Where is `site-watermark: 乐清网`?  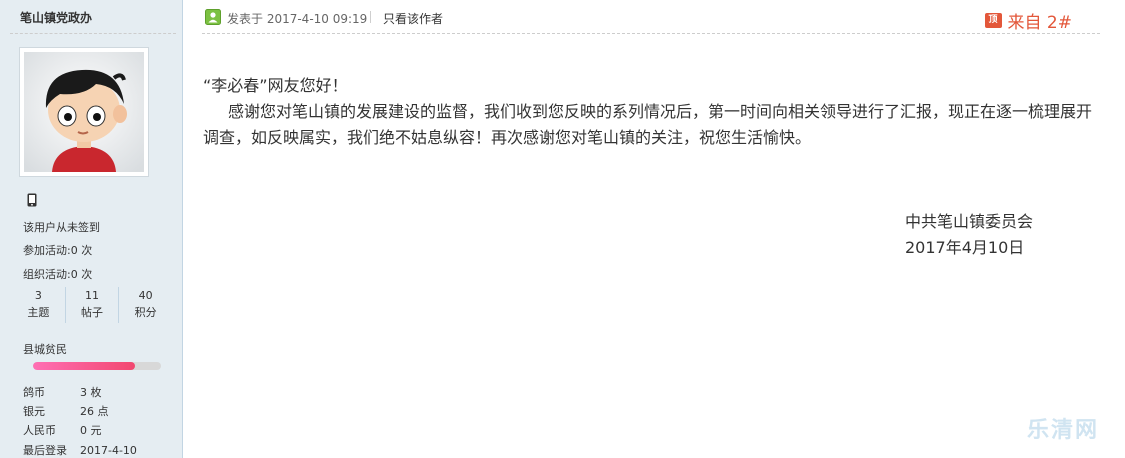 site-watermark: 乐清网 is located at coordinates (1062, 430).